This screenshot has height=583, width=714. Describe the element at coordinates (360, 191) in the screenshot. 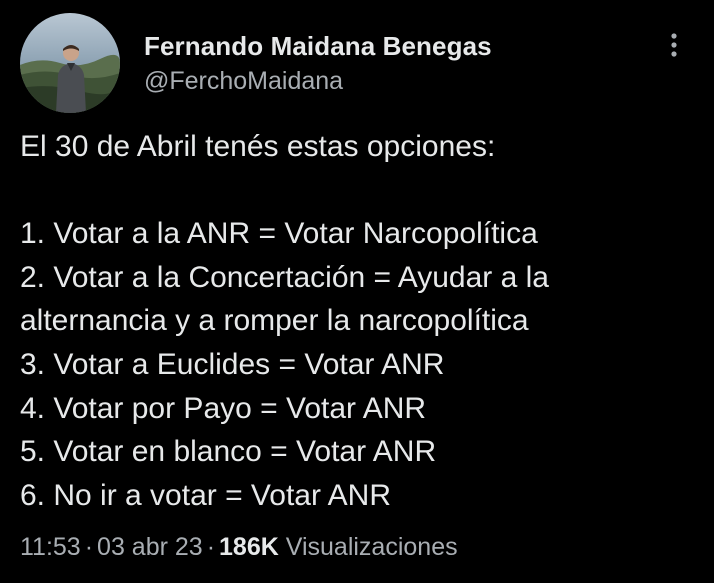

I see `tweet-text-line` at that location.